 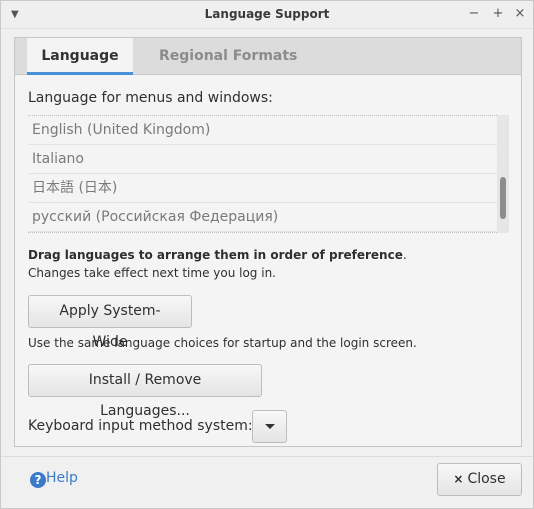 I want to click on language-list-scrollbar, so click(x=503, y=174).